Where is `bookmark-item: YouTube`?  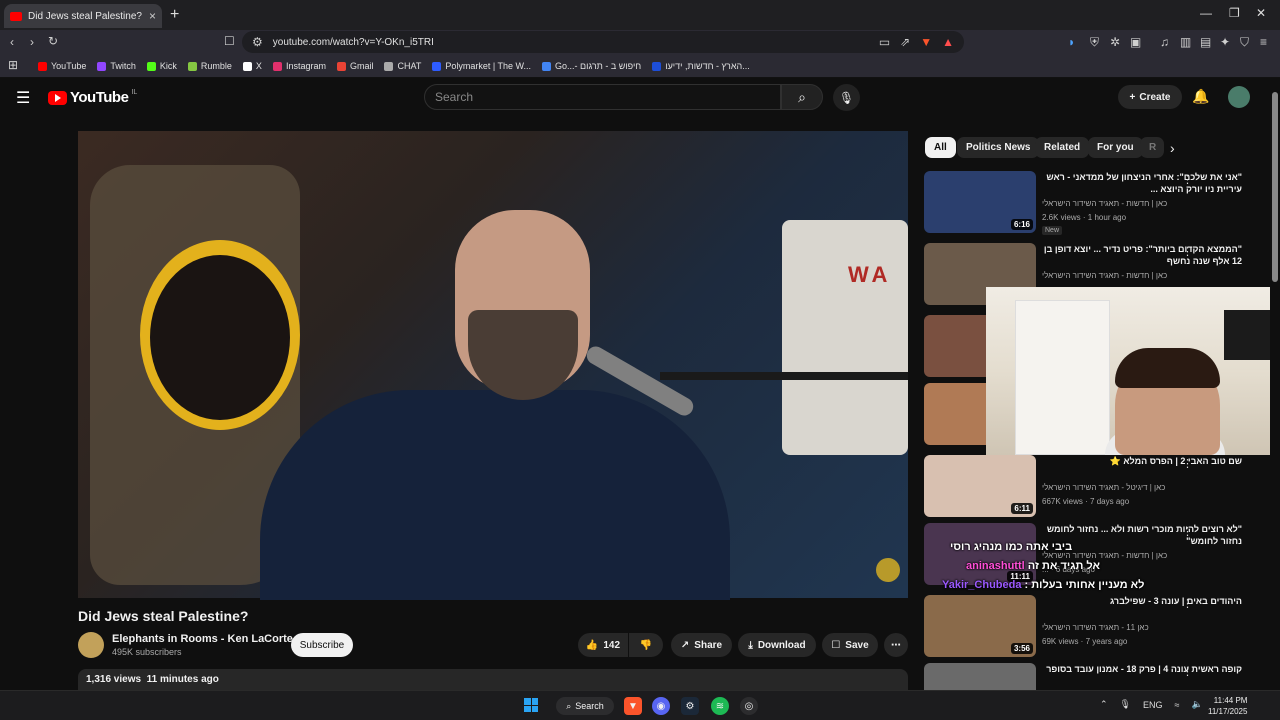
bookmark-item: YouTube is located at coordinates (62, 66).